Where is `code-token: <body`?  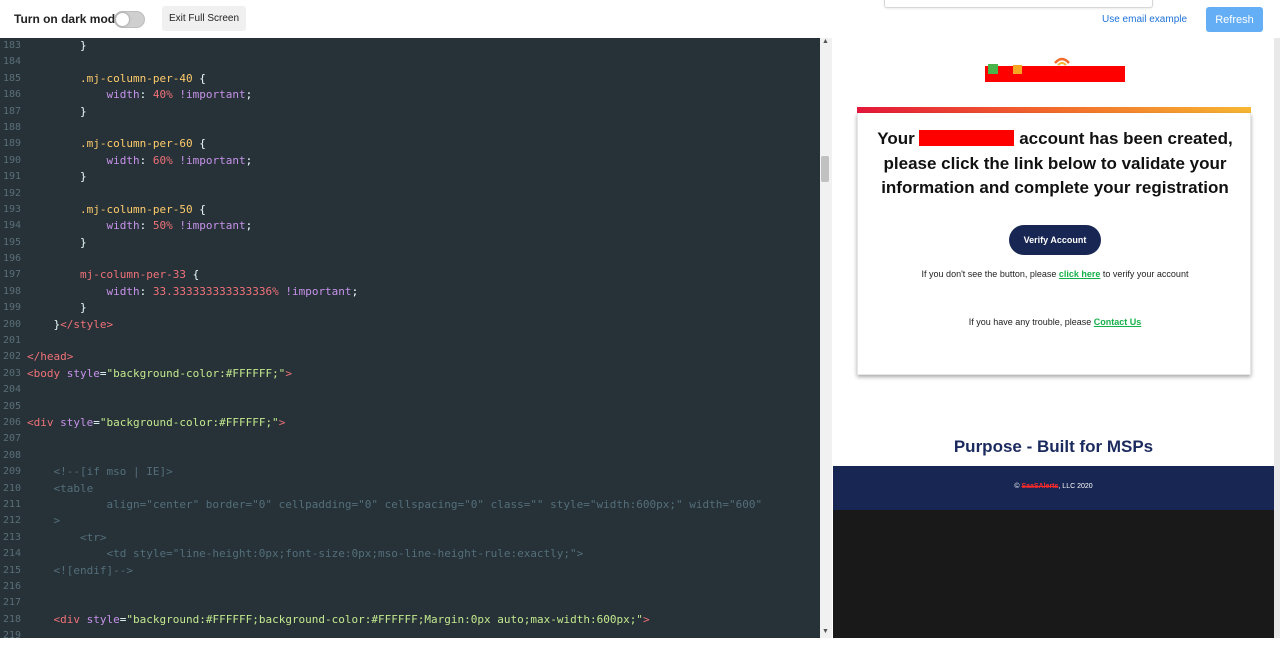
code-token: <body is located at coordinates (44, 373).